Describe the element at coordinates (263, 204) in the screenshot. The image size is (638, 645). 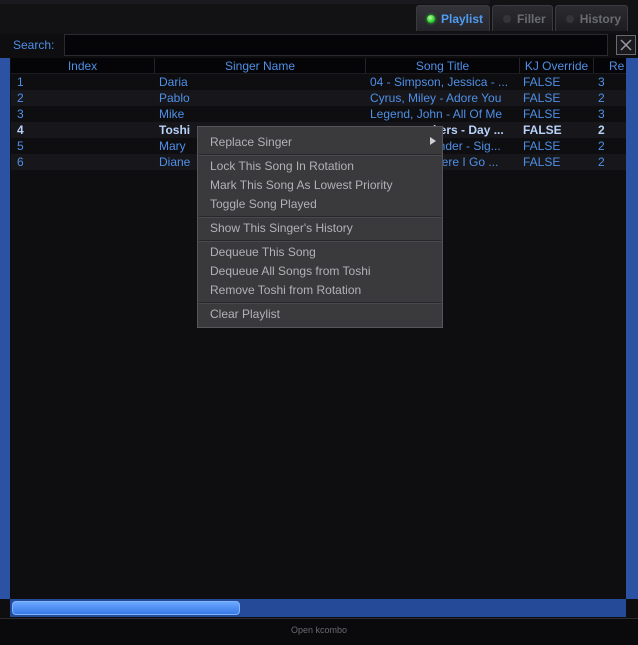
I see `menu-item-toggle-played: Toggle Song Played` at that location.